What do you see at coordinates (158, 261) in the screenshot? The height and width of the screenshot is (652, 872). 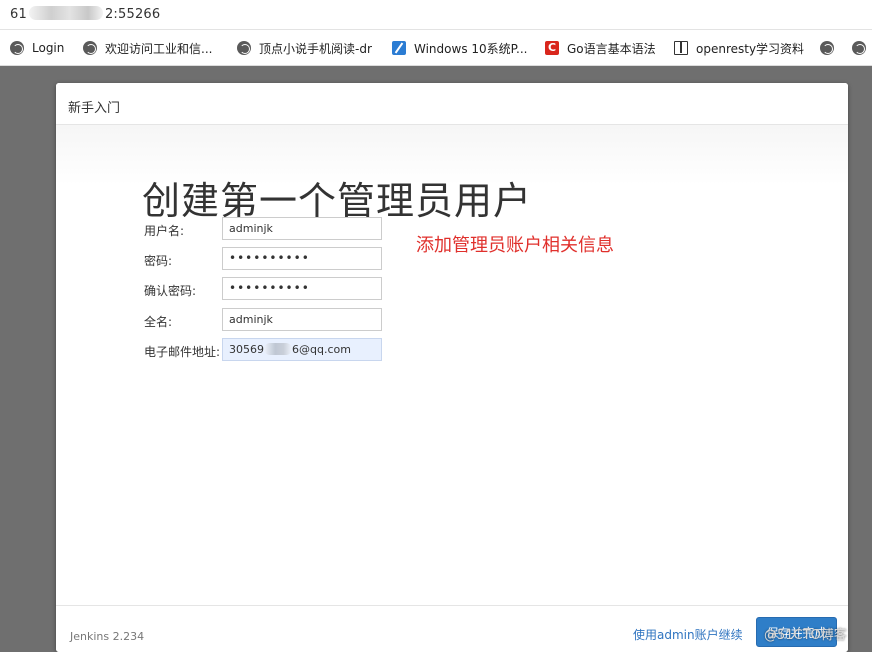 I see `password-label: 密码:` at bounding box center [158, 261].